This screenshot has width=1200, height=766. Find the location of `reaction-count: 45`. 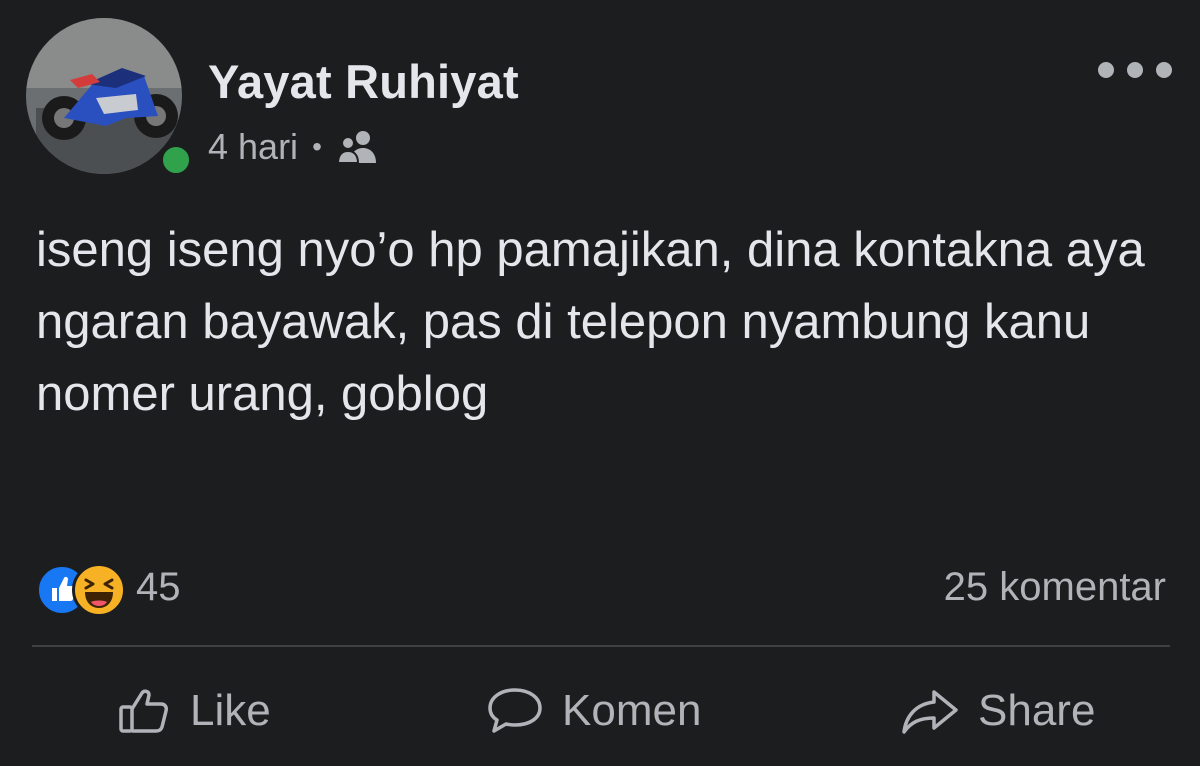

reaction-count: 45 is located at coordinates (158, 586).